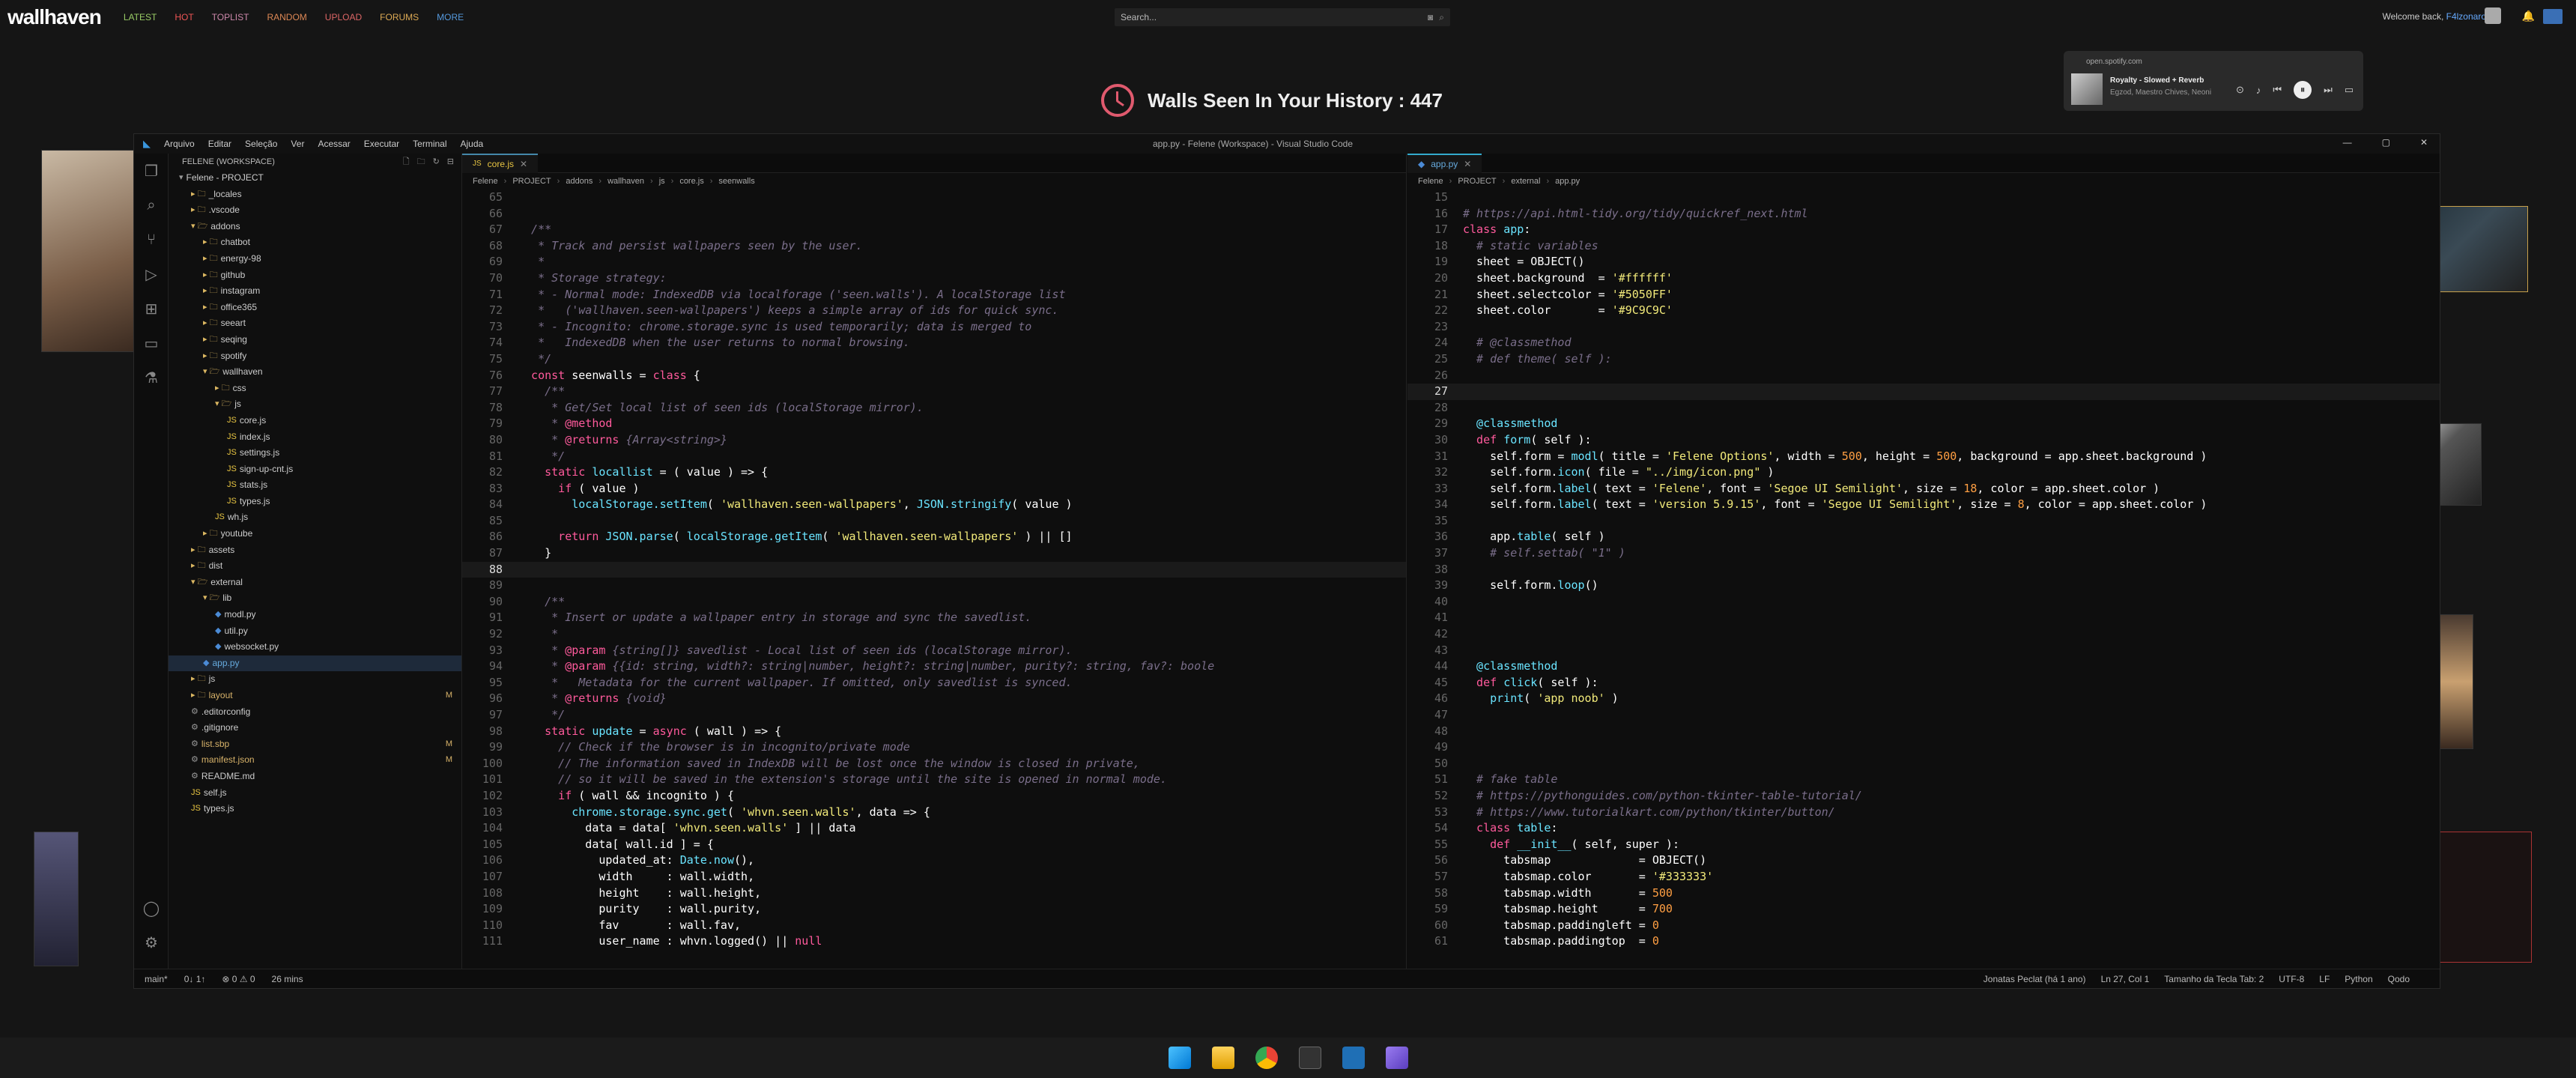  What do you see at coordinates (151, 942) in the screenshot?
I see `settings-gear-icon: ⚙` at bounding box center [151, 942].